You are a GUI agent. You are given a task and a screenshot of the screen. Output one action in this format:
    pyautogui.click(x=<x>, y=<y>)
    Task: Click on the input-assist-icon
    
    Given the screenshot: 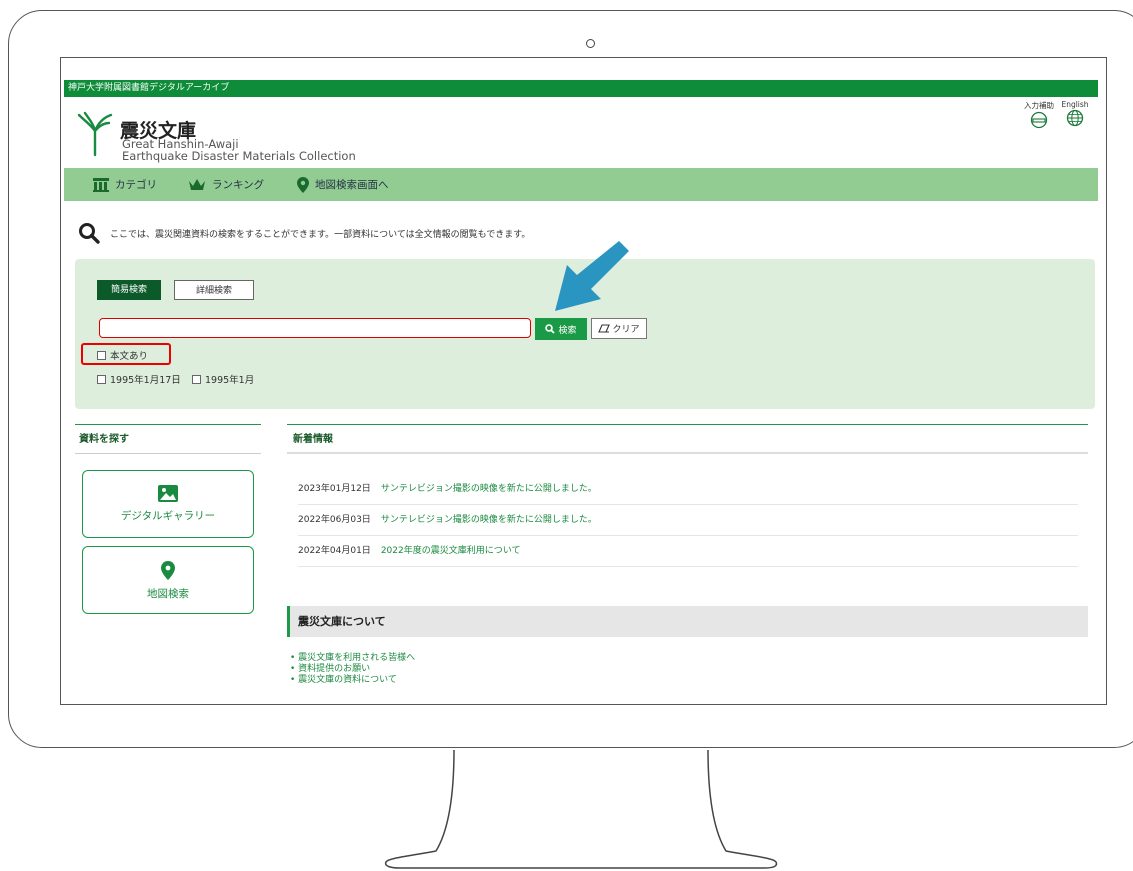 What is the action you would take?
    pyautogui.click(x=1039, y=120)
    